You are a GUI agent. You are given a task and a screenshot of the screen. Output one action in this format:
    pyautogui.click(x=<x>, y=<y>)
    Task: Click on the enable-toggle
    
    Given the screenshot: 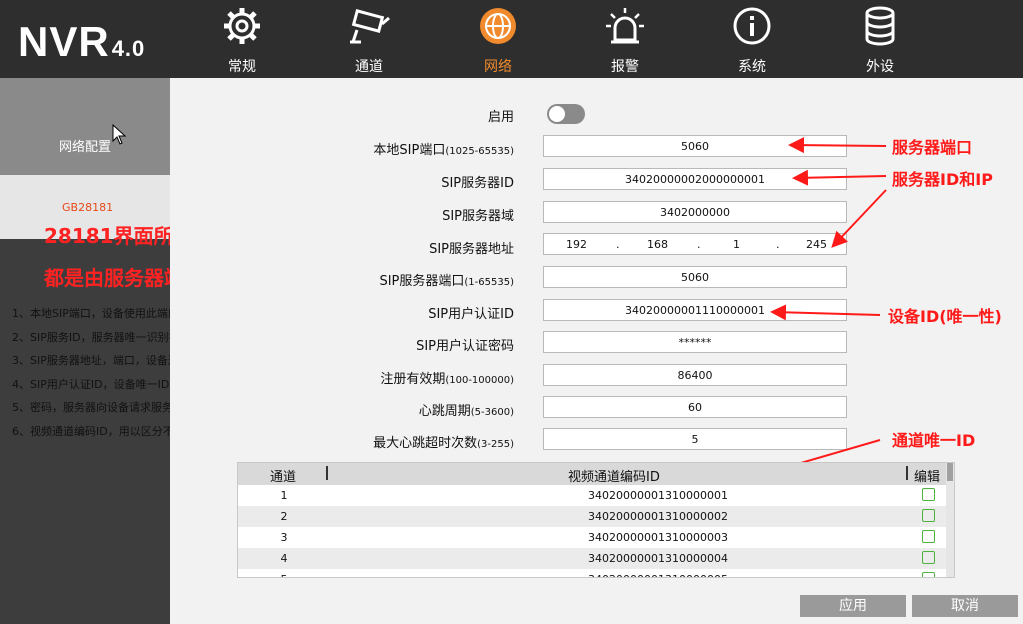 What is the action you would take?
    pyautogui.click(x=566, y=114)
    